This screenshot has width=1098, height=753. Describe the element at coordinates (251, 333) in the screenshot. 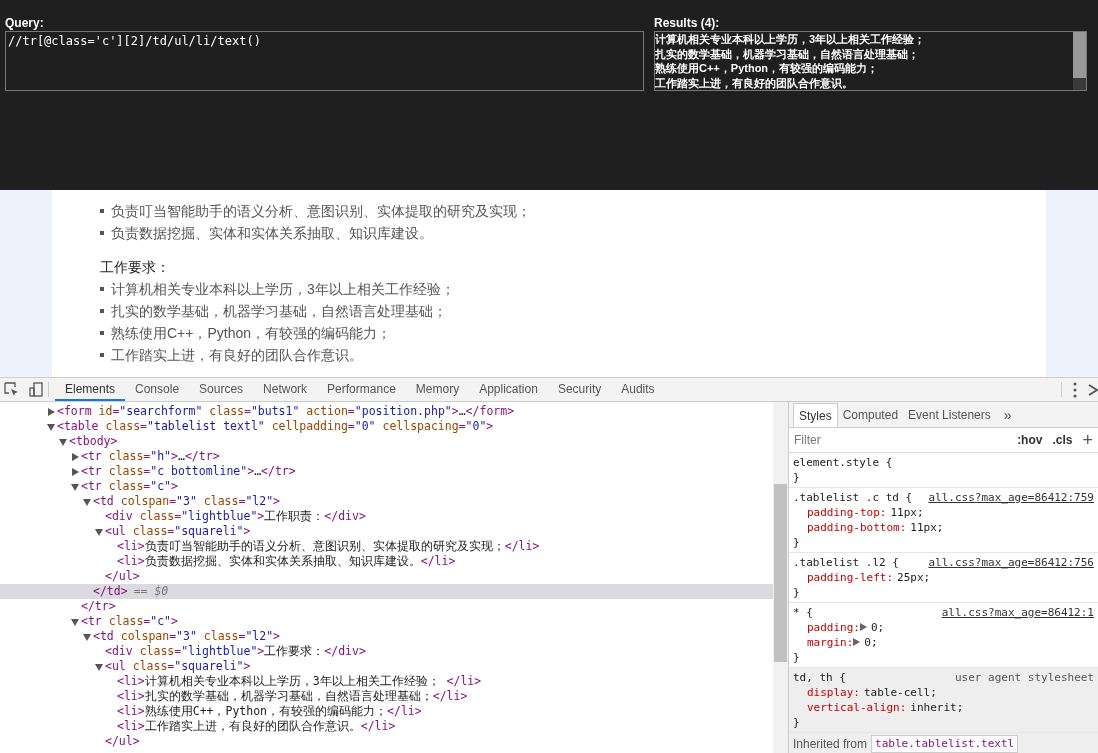

I see `requirement-text: 熟练使用C++，Python，有较强的编码能力；` at that location.